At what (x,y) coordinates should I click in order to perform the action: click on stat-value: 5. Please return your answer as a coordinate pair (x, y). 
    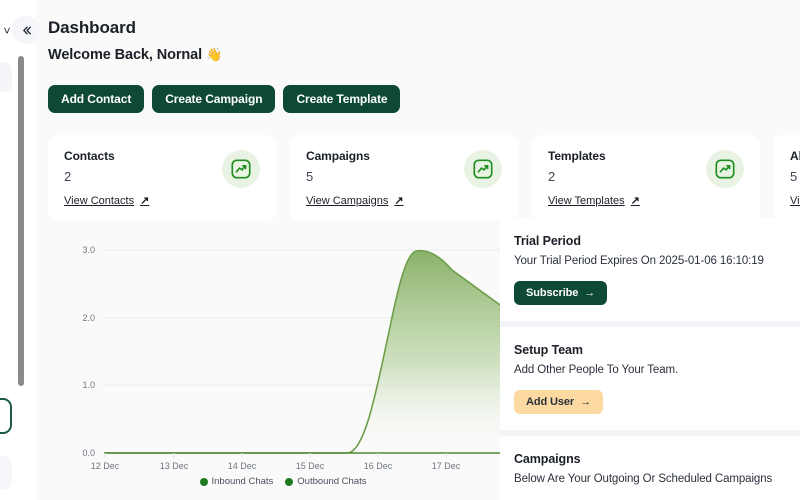
    Looking at the image, I should click on (794, 176).